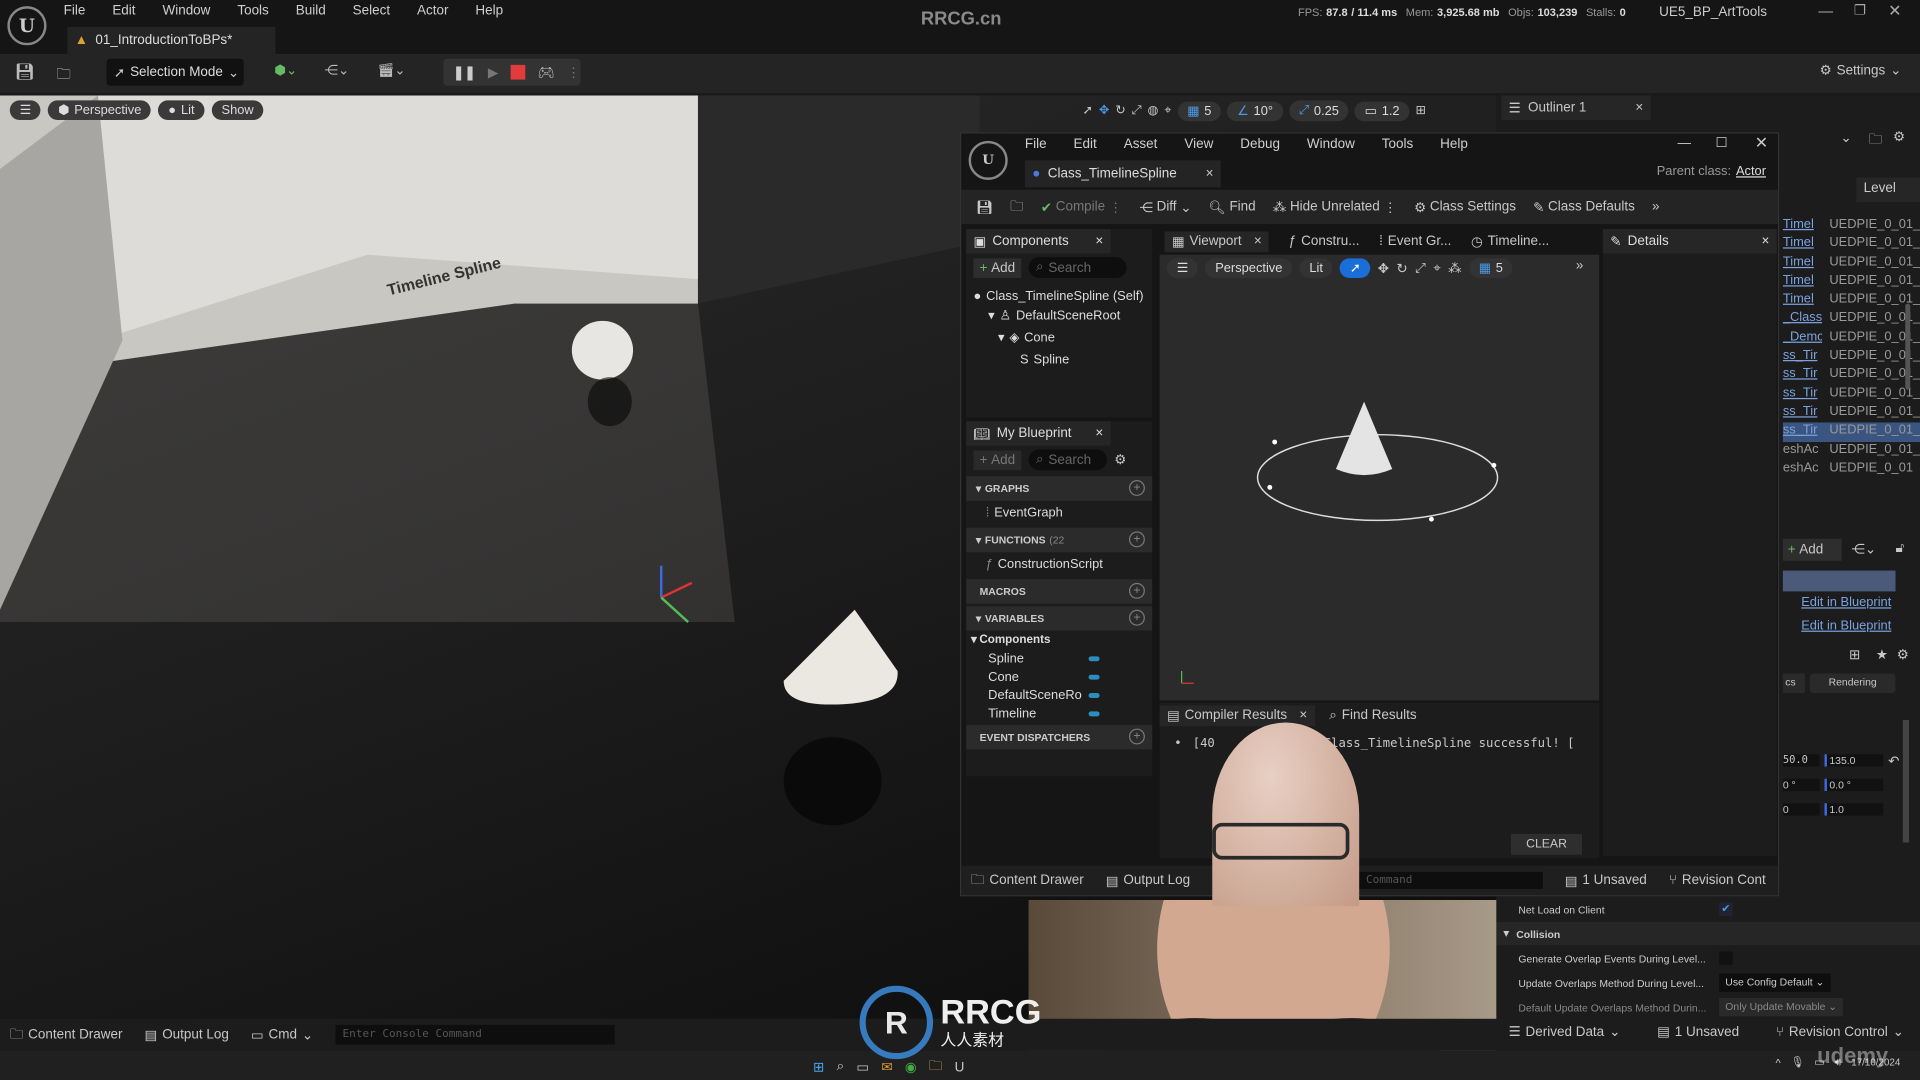 Image resolution: width=1920 pixels, height=1080 pixels. I want to click on menu-edit: Edit, so click(123, 11).